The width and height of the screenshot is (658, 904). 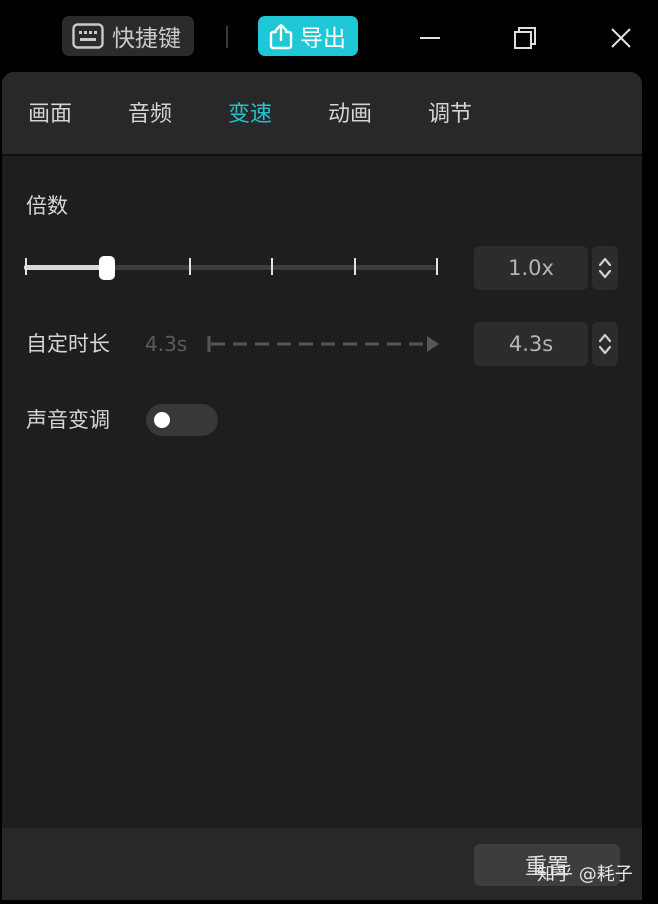 I want to click on pitch-toggle, so click(x=182, y=420).